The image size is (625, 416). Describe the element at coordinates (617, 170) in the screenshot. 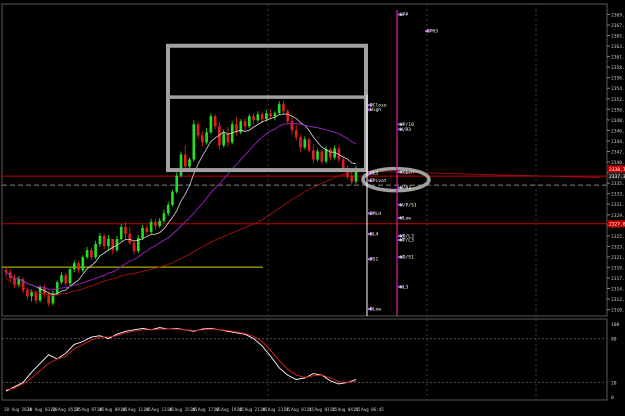

I see `price-label: 2338.74` at that location.